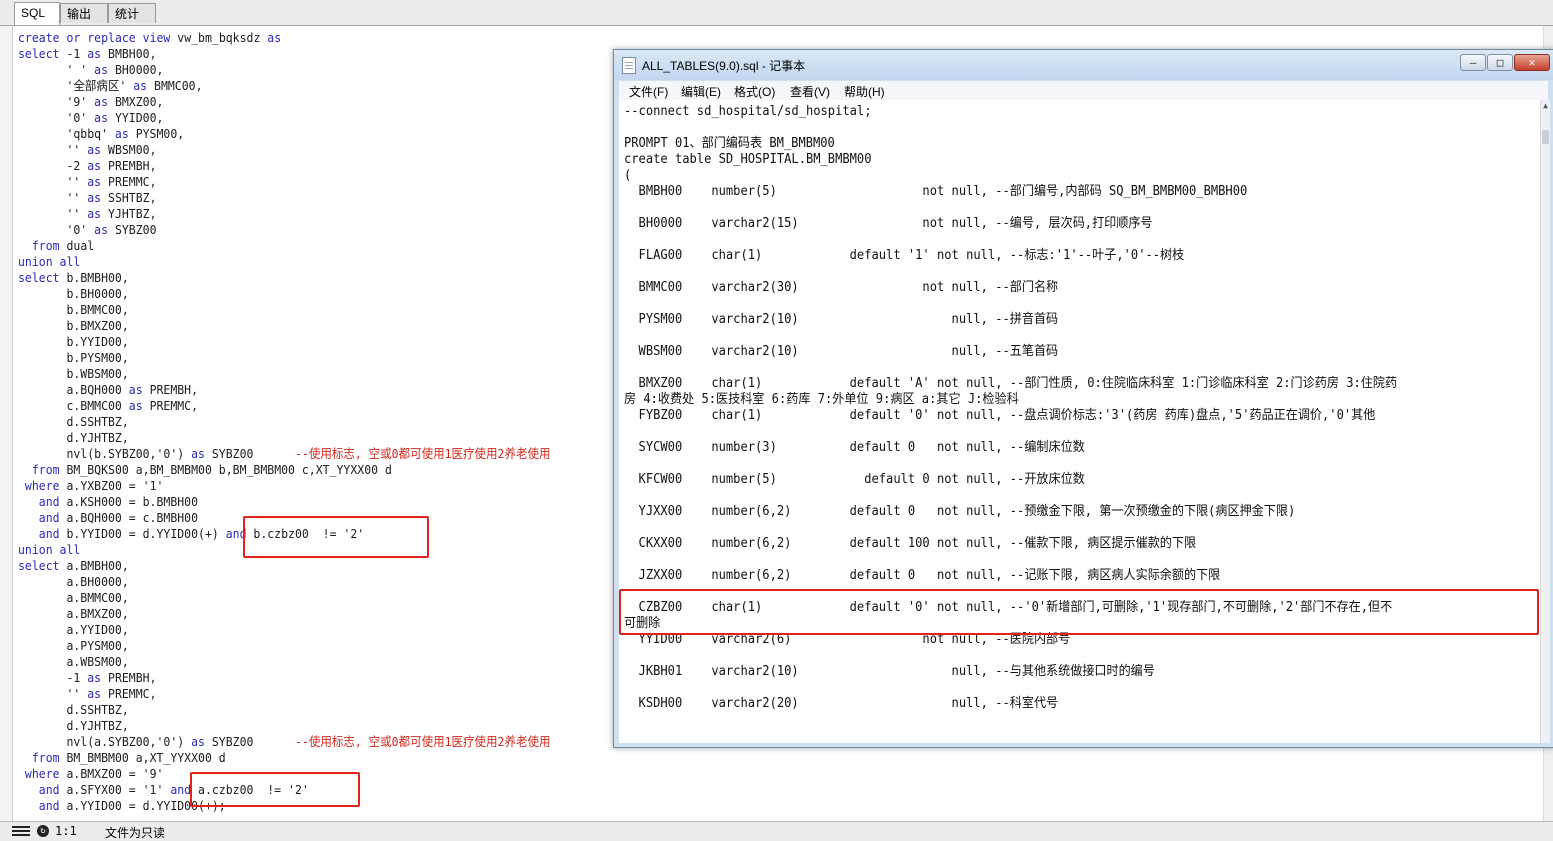  What do you see at coordinates (87, 53) in the screenshot?
I see `sql-line: select -1 as BMBH00,` at bounding box center [87, 53].